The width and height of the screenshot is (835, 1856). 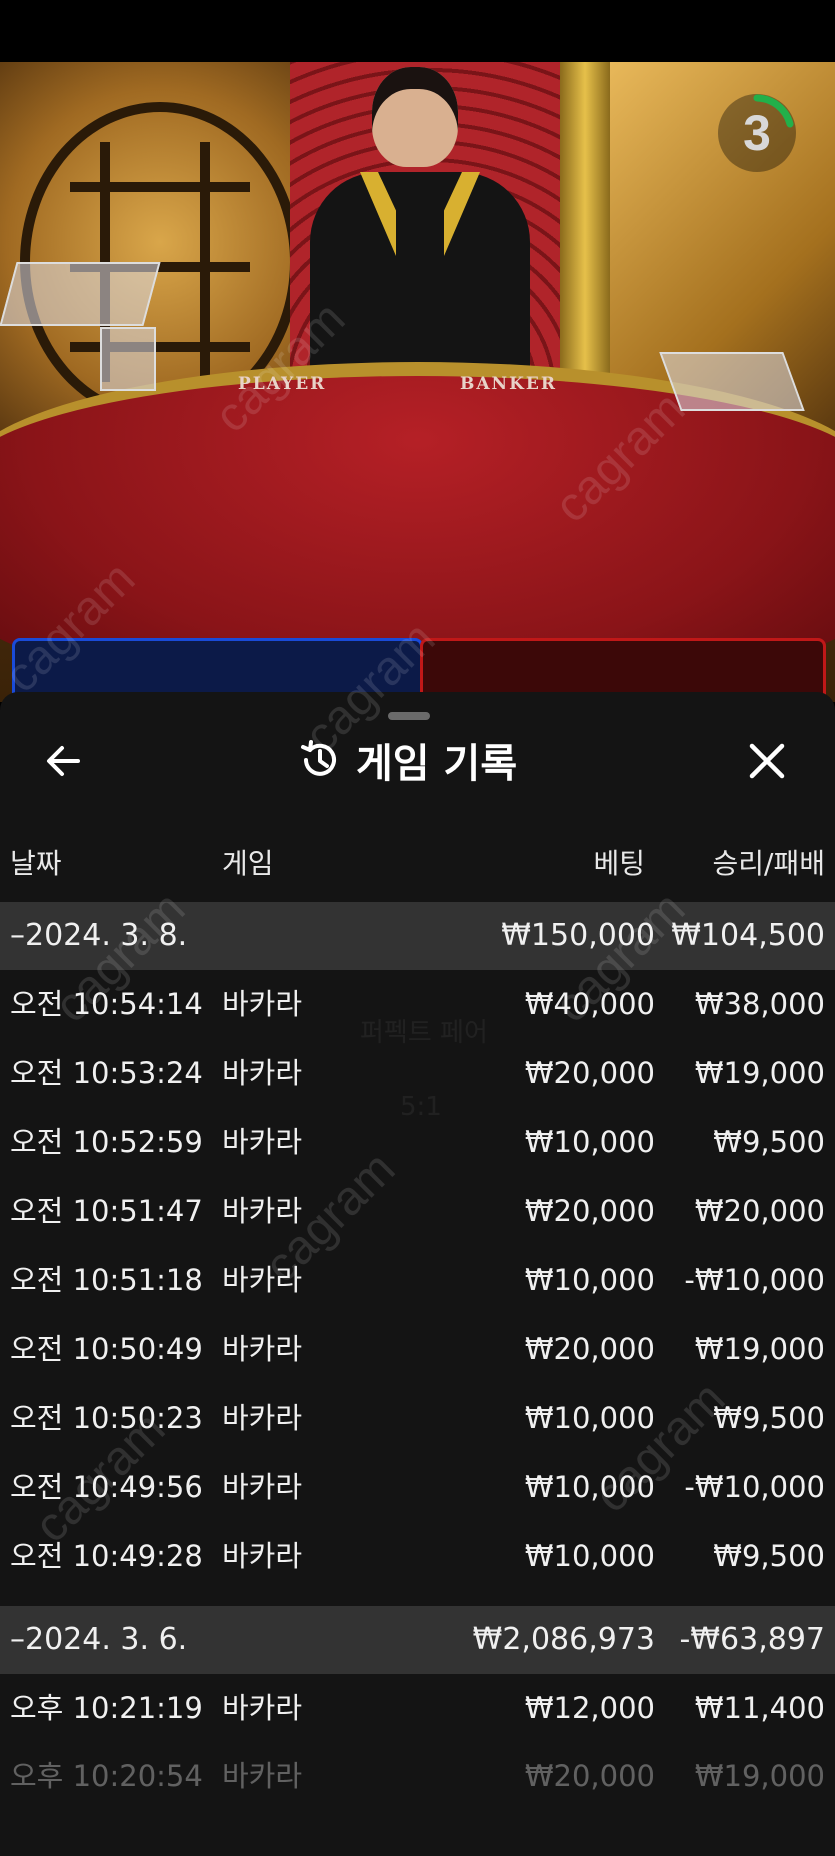 What do you see at coordinates (106, 1211) in the screenshot?
I see `row-time: 오전 10:51:47` at bounding box center [106, 1211].